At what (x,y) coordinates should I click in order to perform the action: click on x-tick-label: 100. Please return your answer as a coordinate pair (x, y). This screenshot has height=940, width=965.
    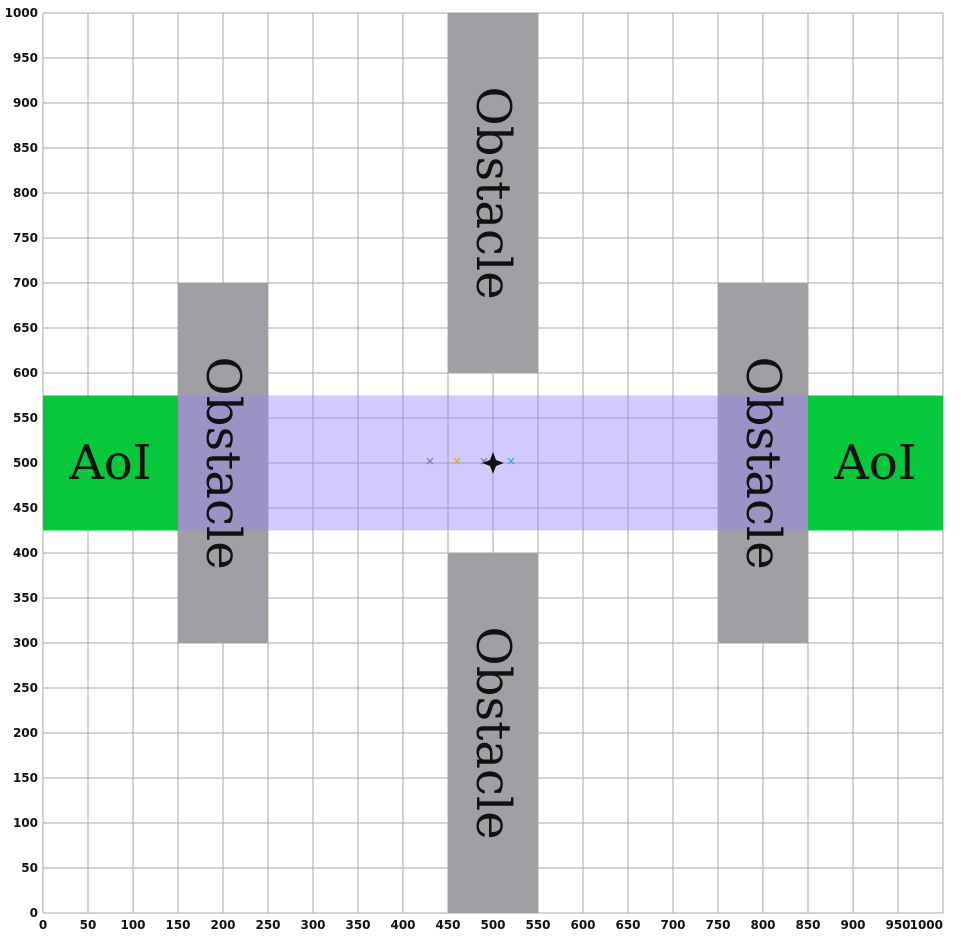
    Looking at the image, I should click on (132, 925).